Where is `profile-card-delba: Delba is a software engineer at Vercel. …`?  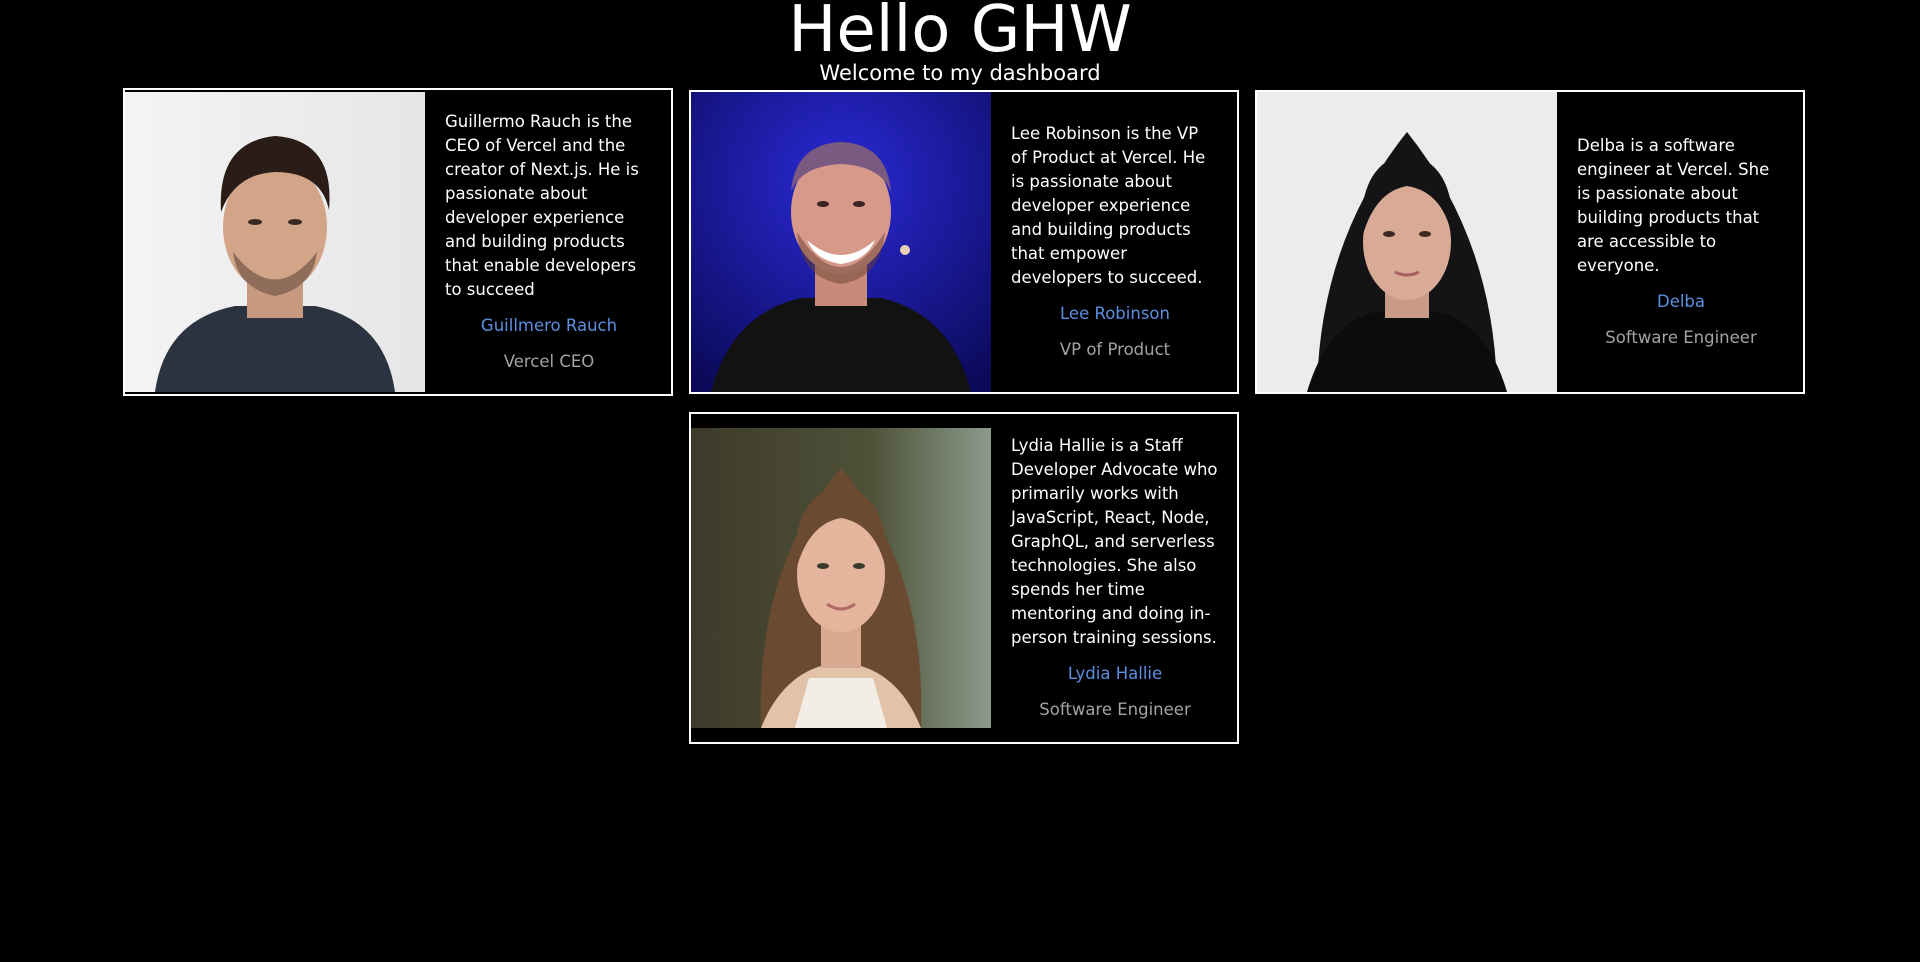
profile-card-delba: Delba is a software engineer at Vercel. … is located at coordinates (1530, 242).